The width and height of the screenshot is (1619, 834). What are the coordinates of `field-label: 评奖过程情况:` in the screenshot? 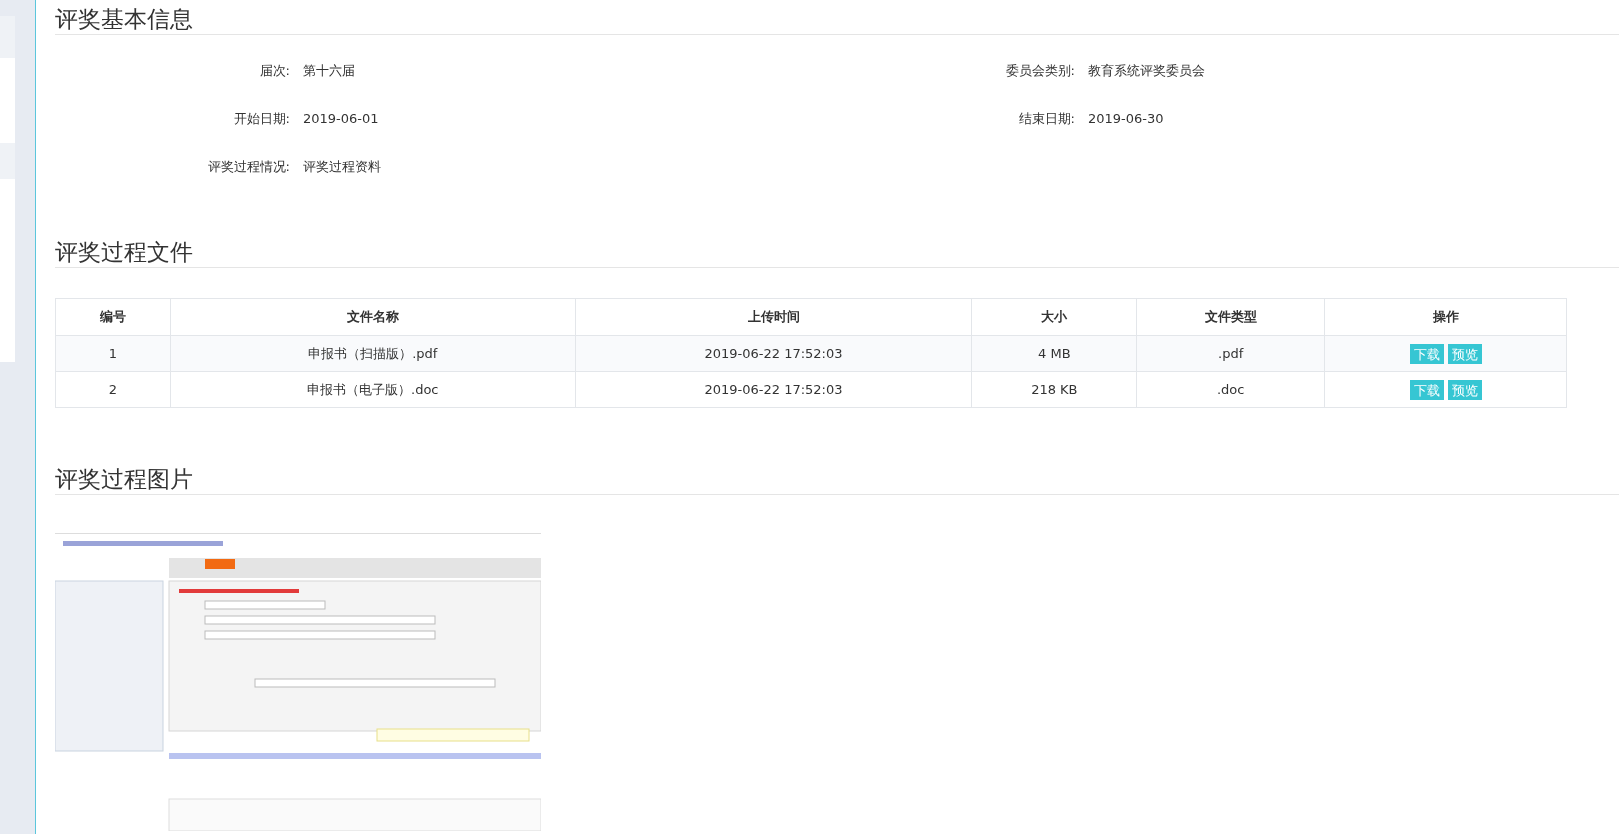 It's located at (248, 167).